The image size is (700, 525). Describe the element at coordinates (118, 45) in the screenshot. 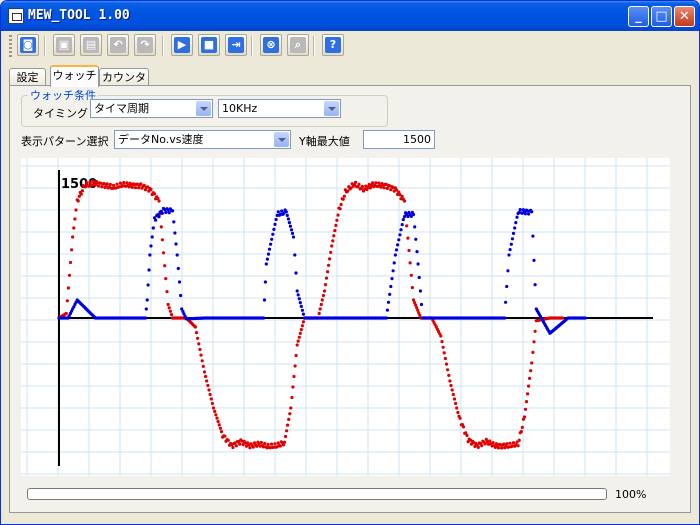

I see `undo-button: ↶` at that location.